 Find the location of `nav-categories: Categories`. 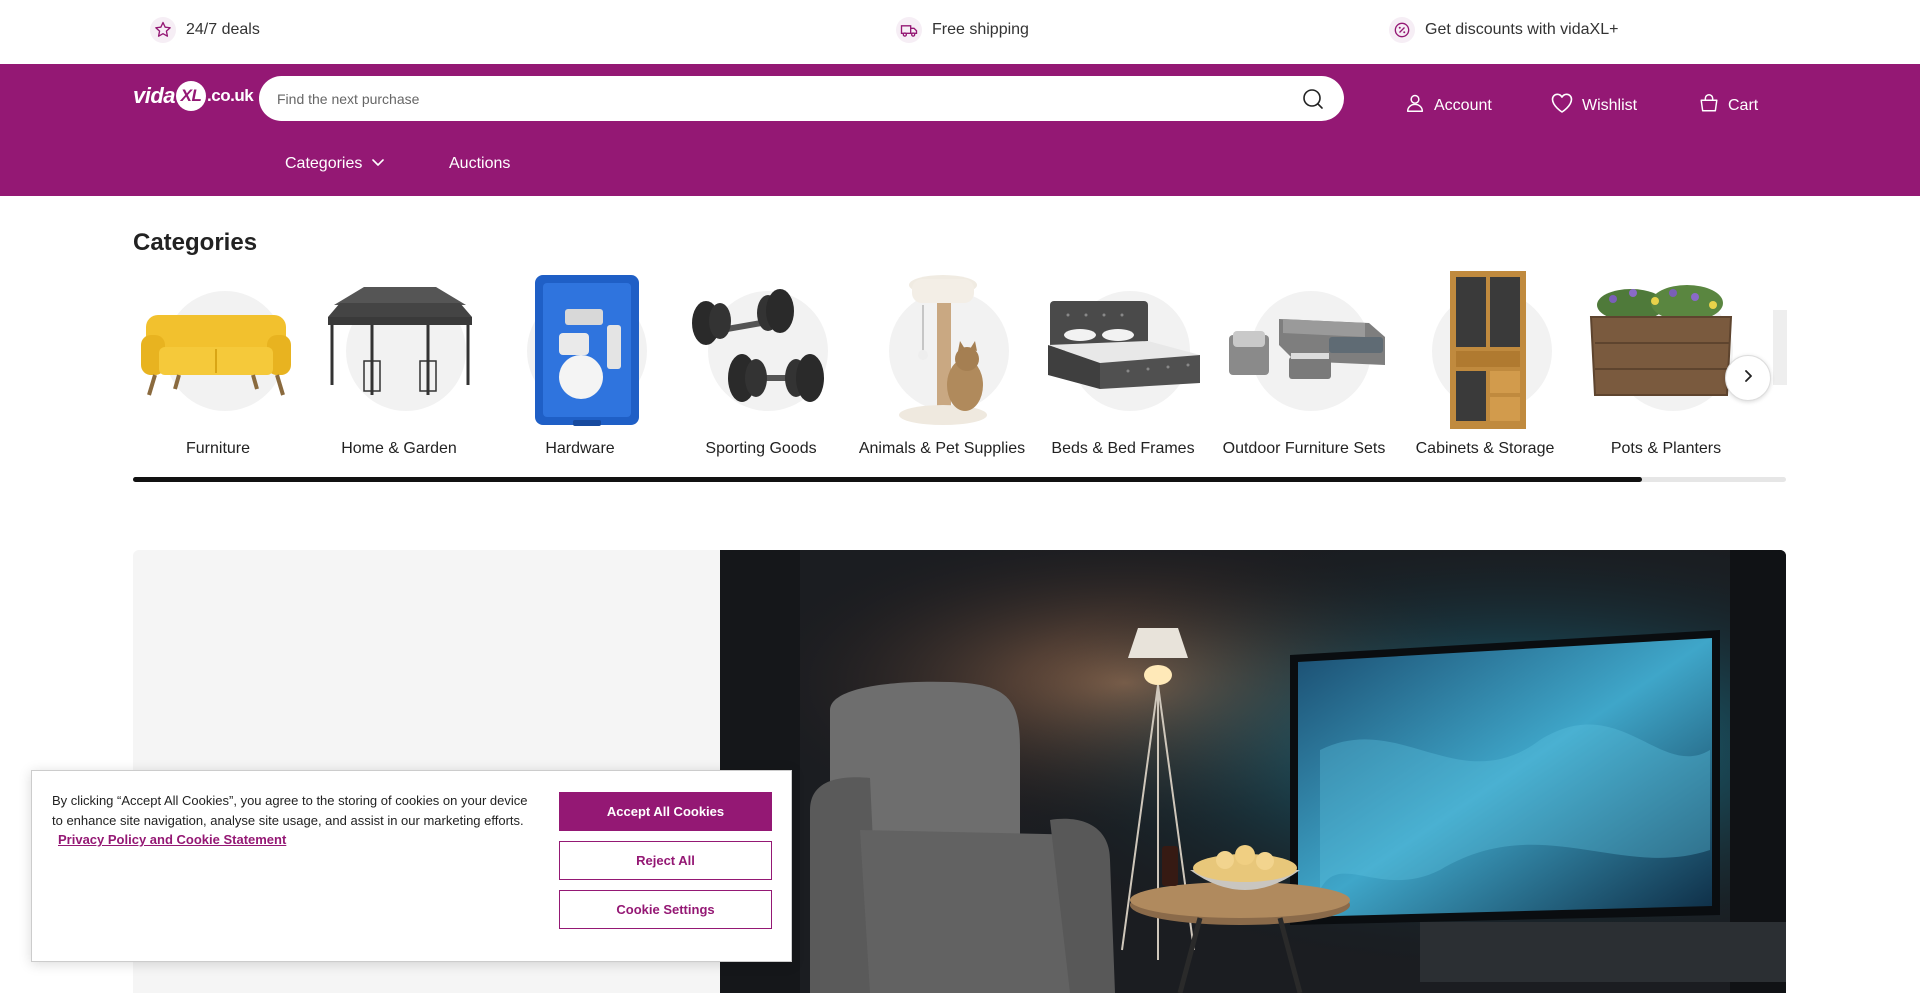

nav-categories: Categories is located at coordinates (335, 164).